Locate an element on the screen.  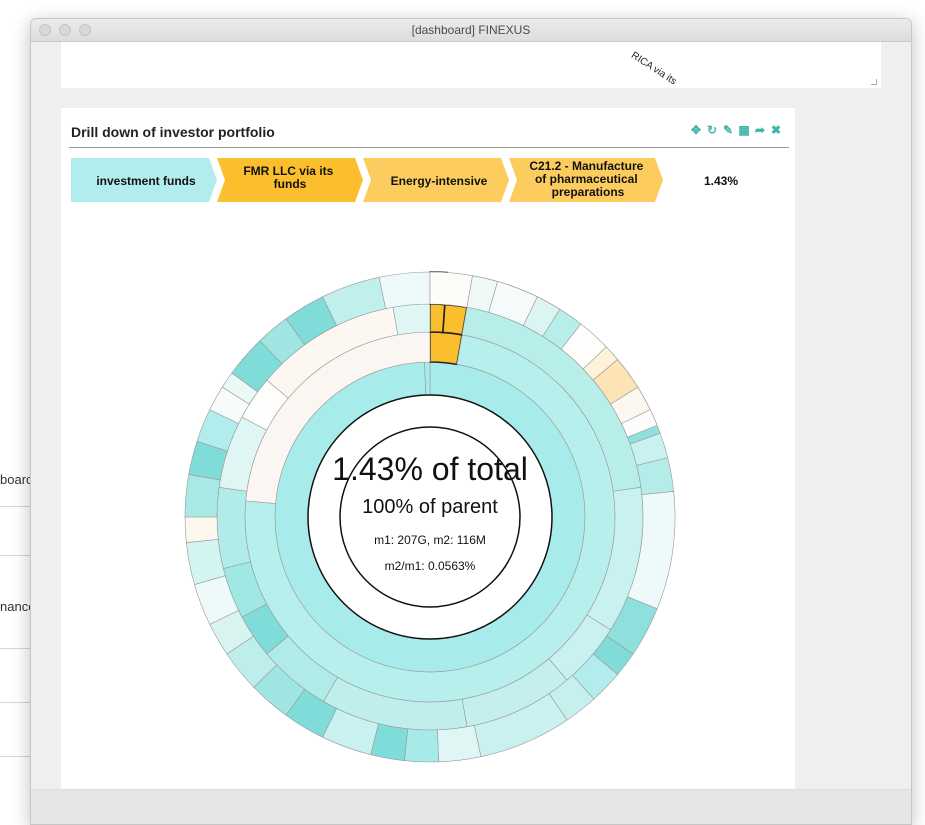
breadcrumb-line: FMR LLC via its is located at coordinates (288, 171).